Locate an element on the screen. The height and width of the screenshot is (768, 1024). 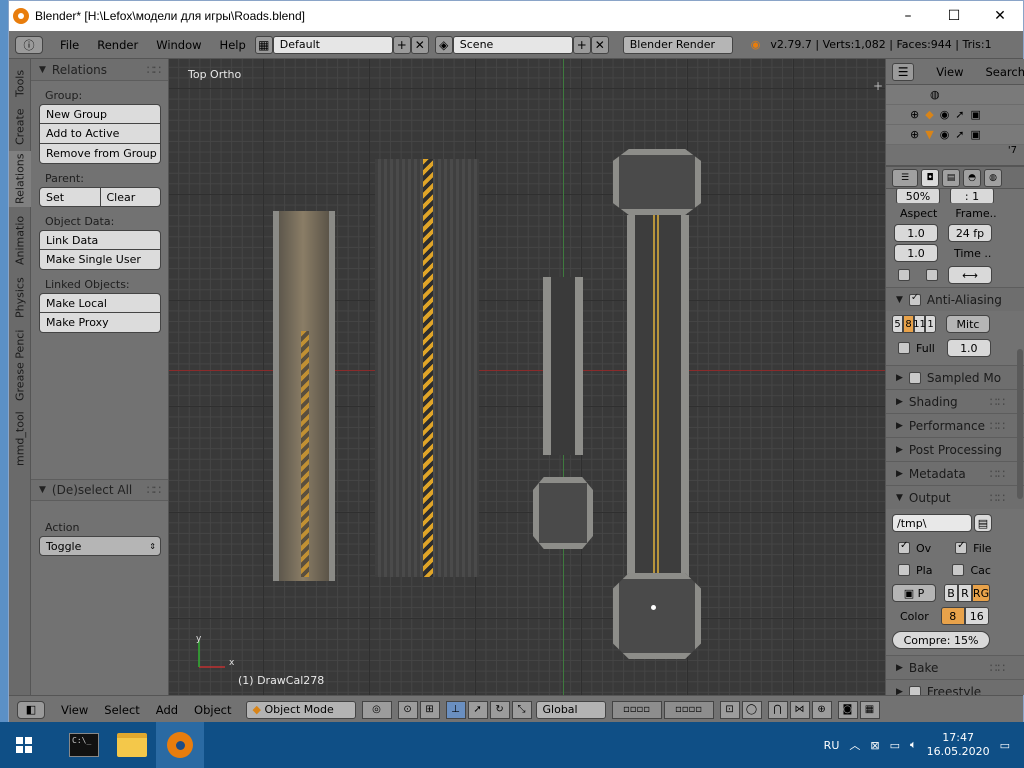
new-group-button: New Group is located at coordinates (100, 114).